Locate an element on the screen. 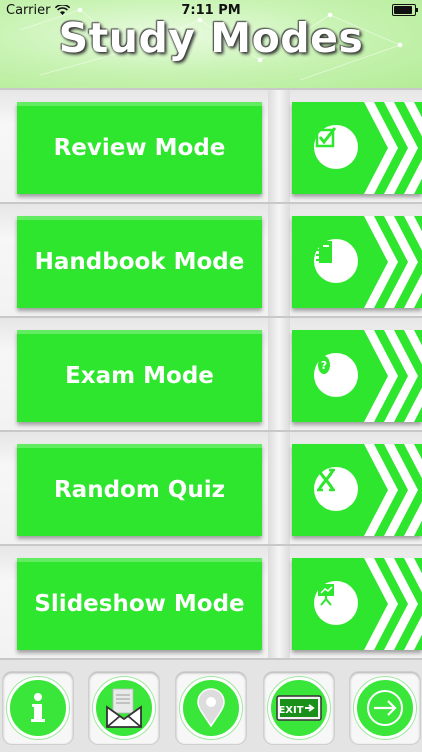 This screenshot has height=752, width=422. next-button is located at coordinates (385, 708).